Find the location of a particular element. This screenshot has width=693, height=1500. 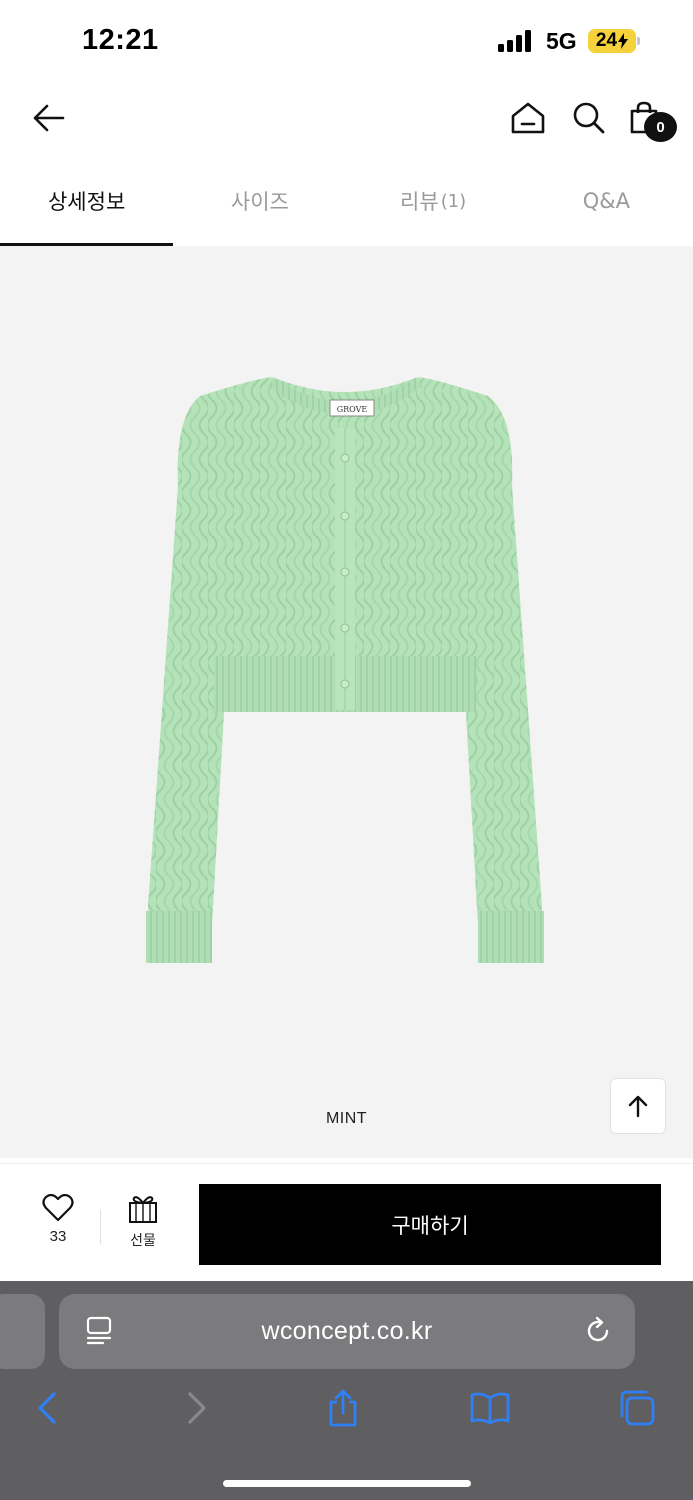

gift-icon is located at coordinates (143, 1209).